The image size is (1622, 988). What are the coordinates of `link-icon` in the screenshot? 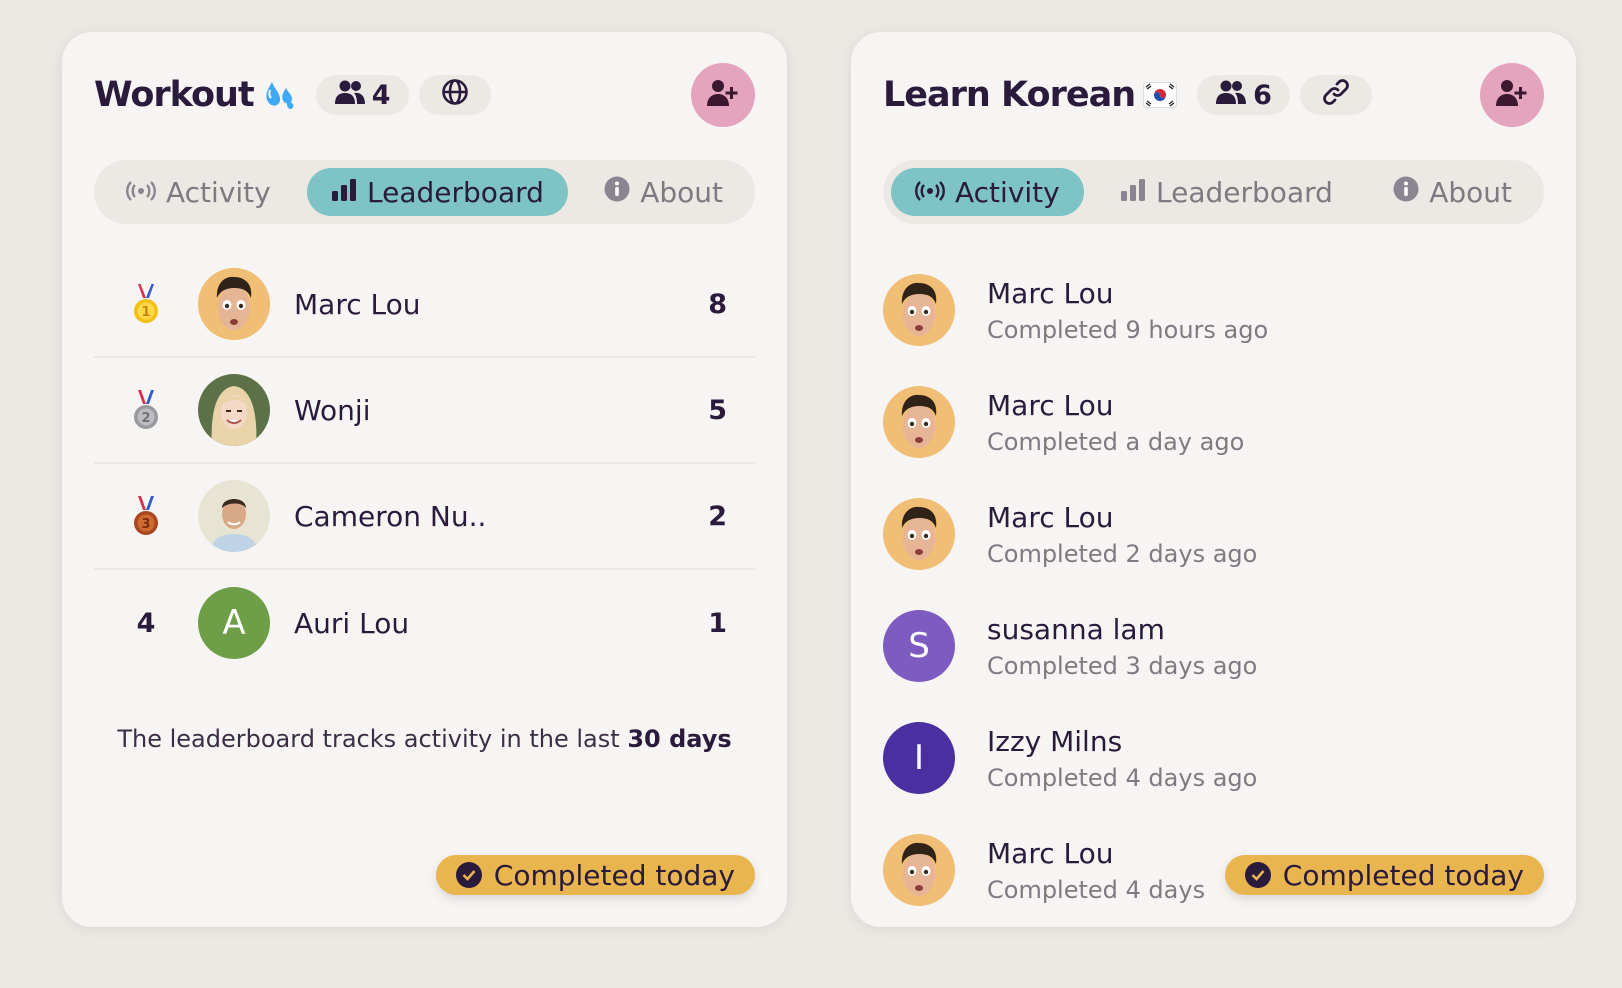 It's located at (1336, 95).